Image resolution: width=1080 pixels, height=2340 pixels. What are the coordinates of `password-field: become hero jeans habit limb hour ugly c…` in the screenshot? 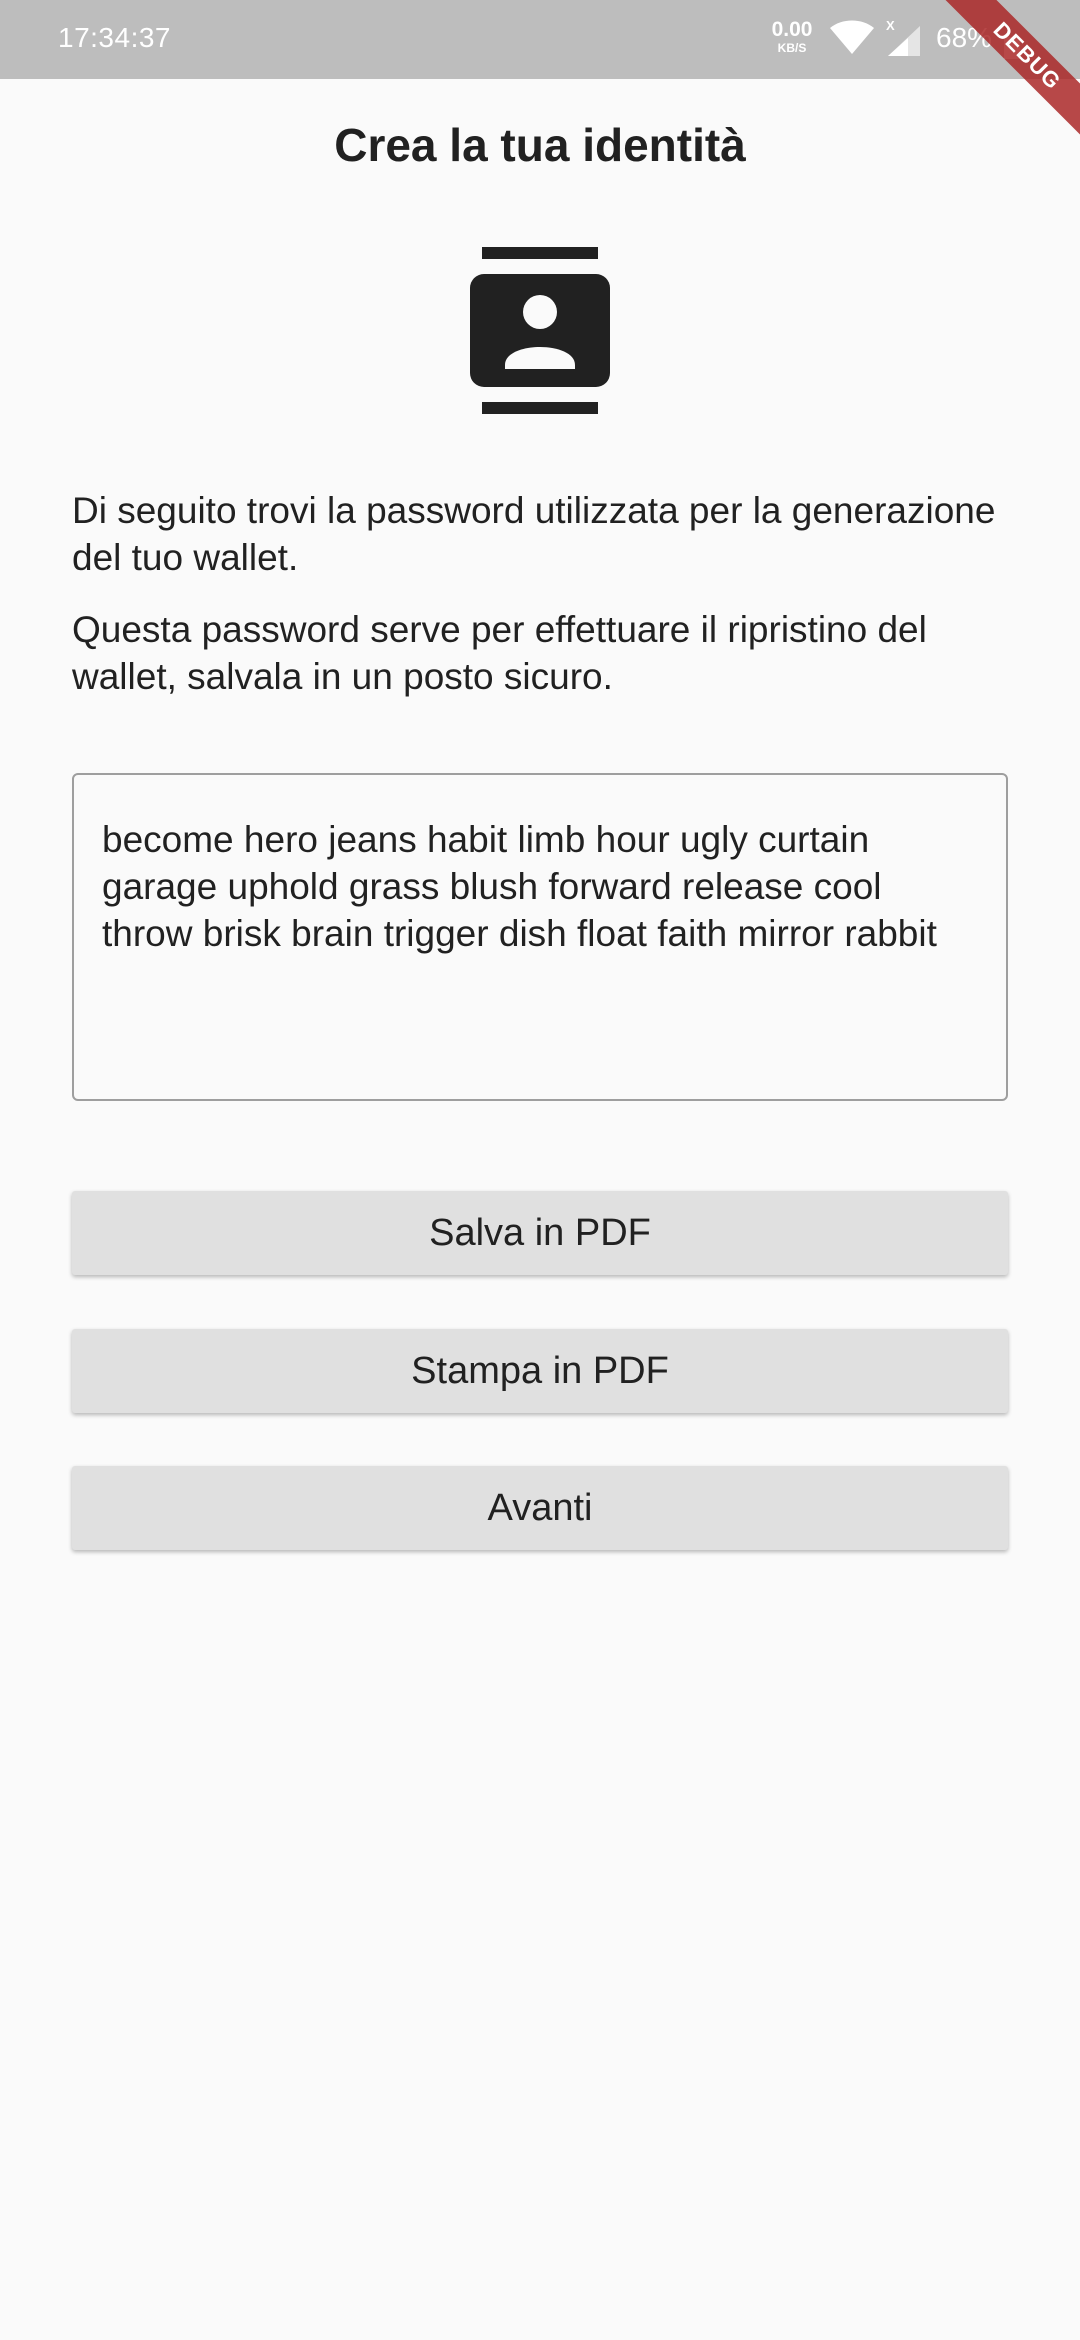 It's located at (540, 937).